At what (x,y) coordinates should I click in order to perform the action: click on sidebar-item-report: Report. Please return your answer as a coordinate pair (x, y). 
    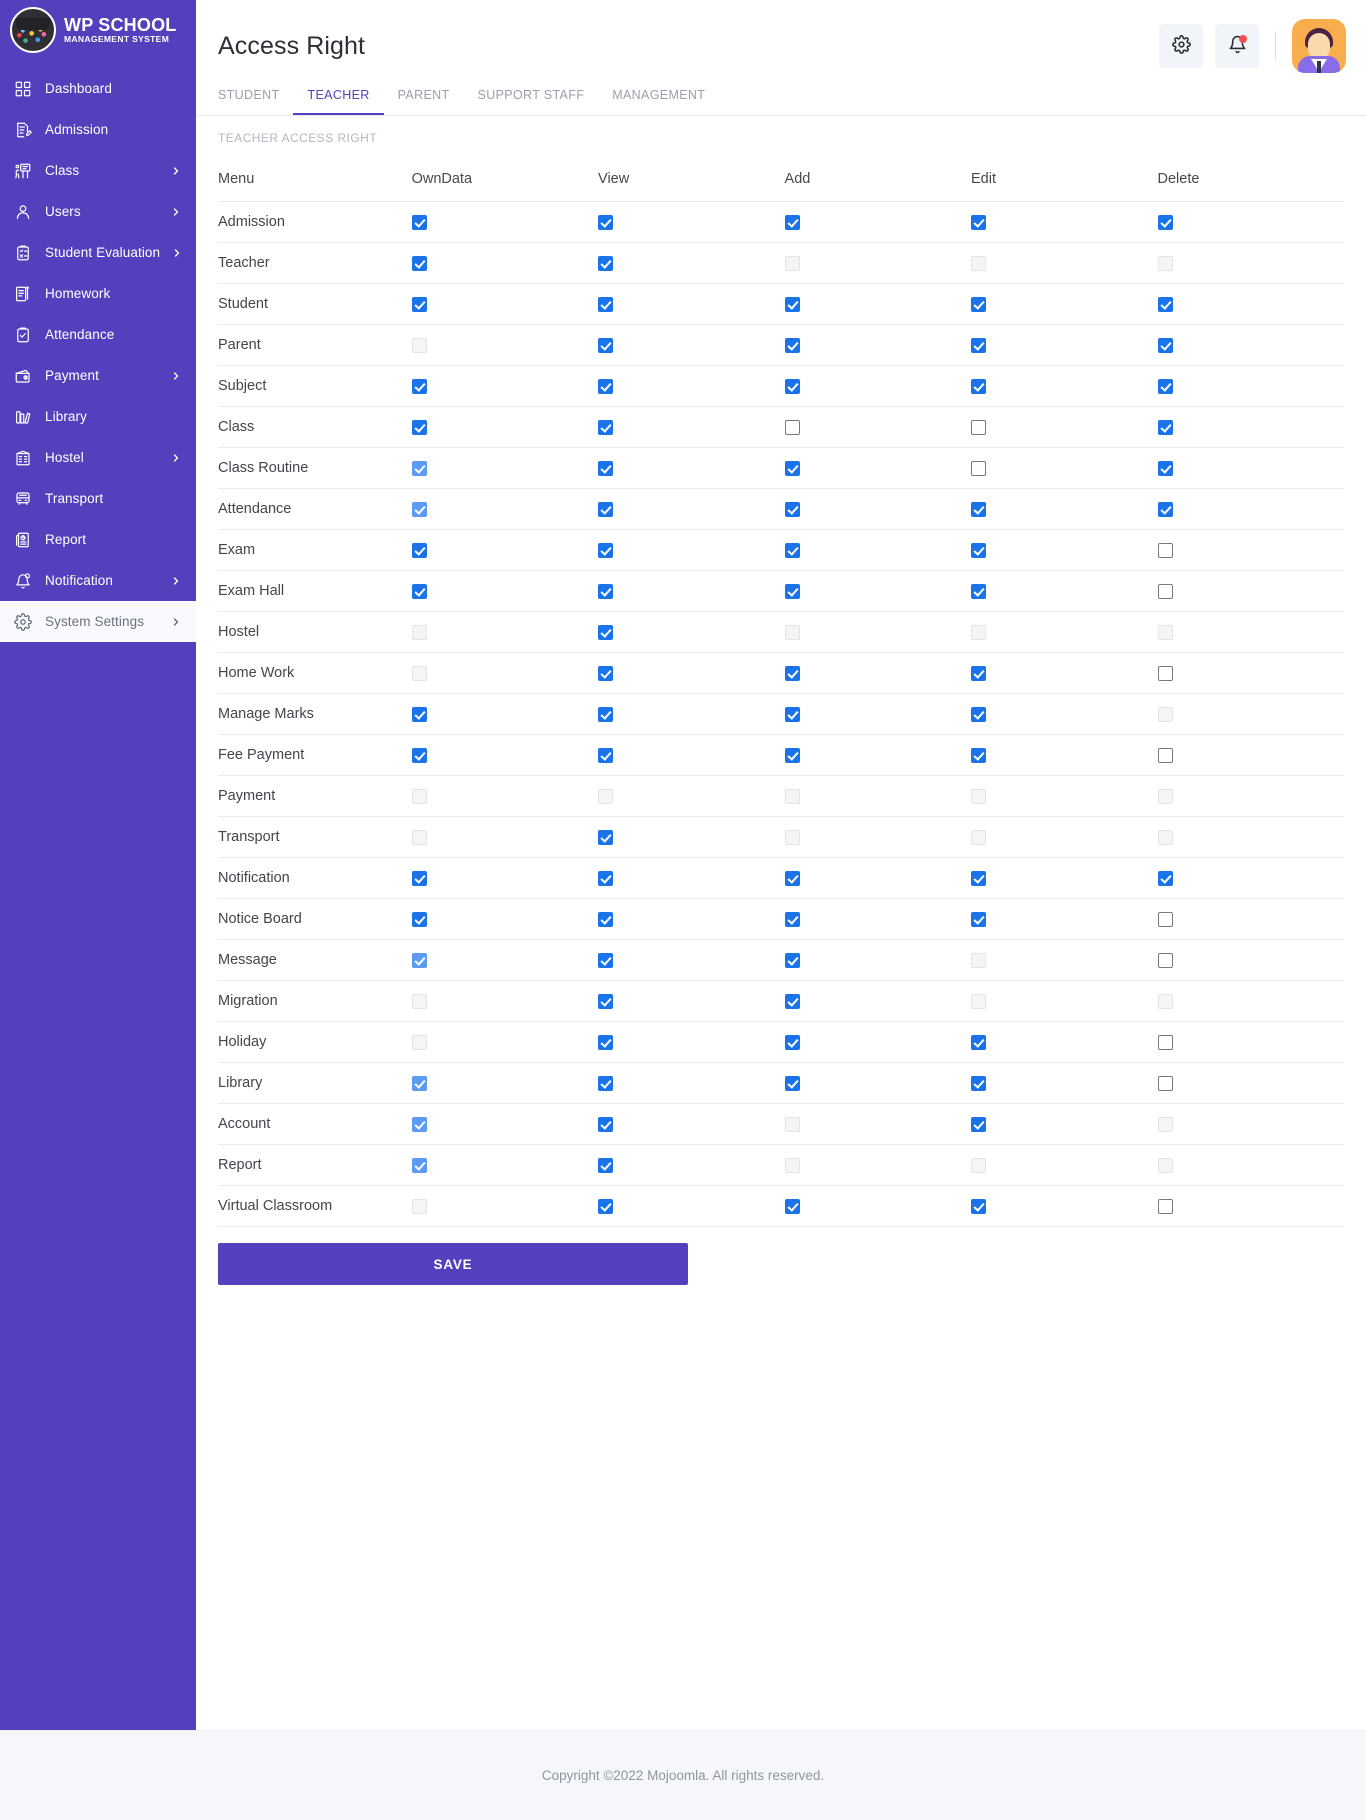
    Looking at the image, I should click on (98, 539).